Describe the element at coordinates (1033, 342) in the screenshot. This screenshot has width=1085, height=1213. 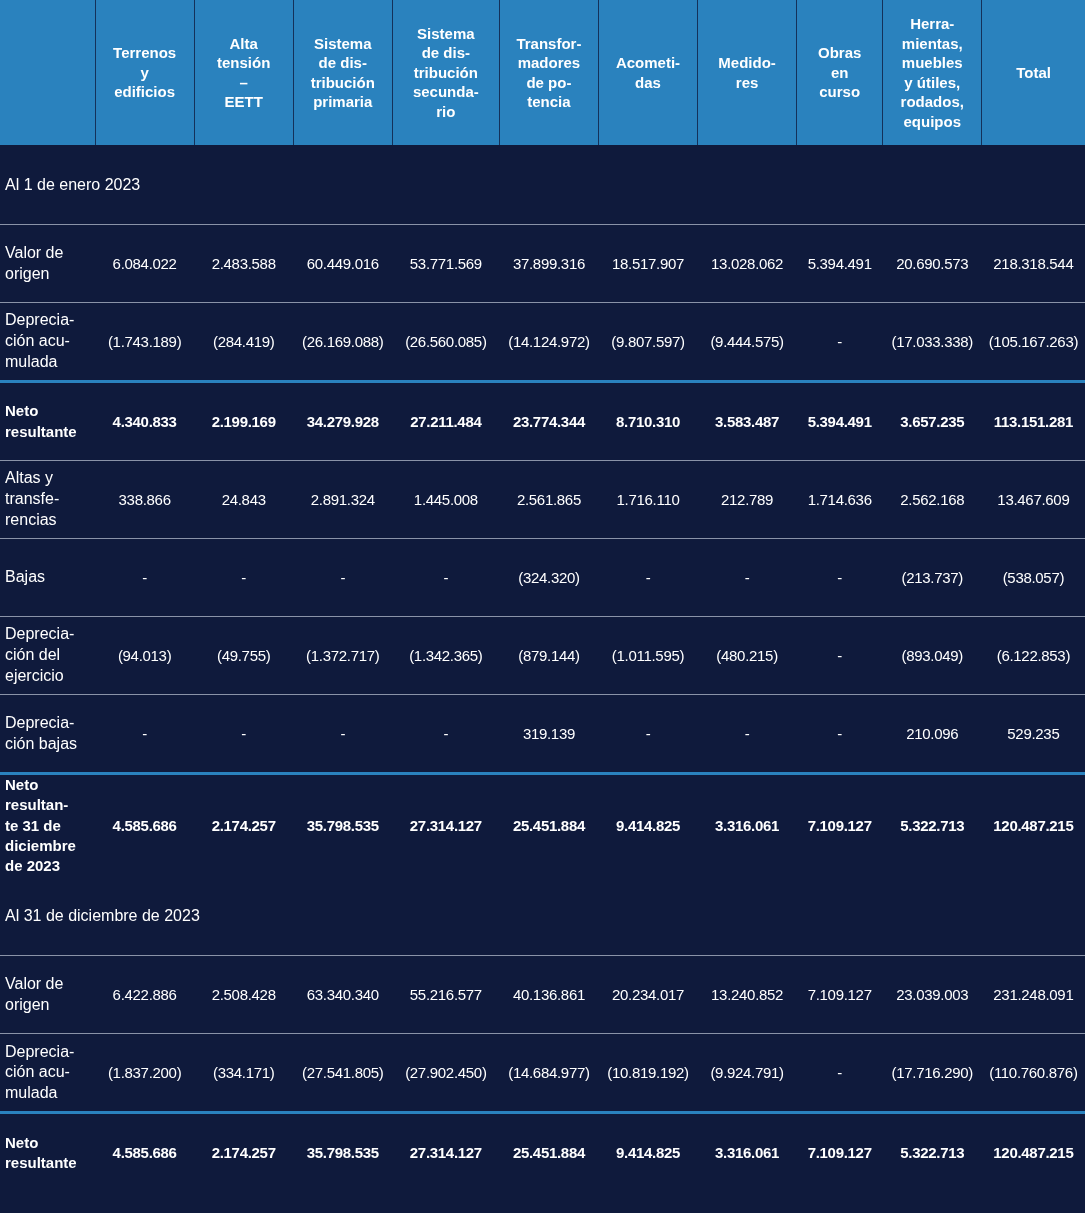
I see `table-cell: (105.167.263)` at that location.